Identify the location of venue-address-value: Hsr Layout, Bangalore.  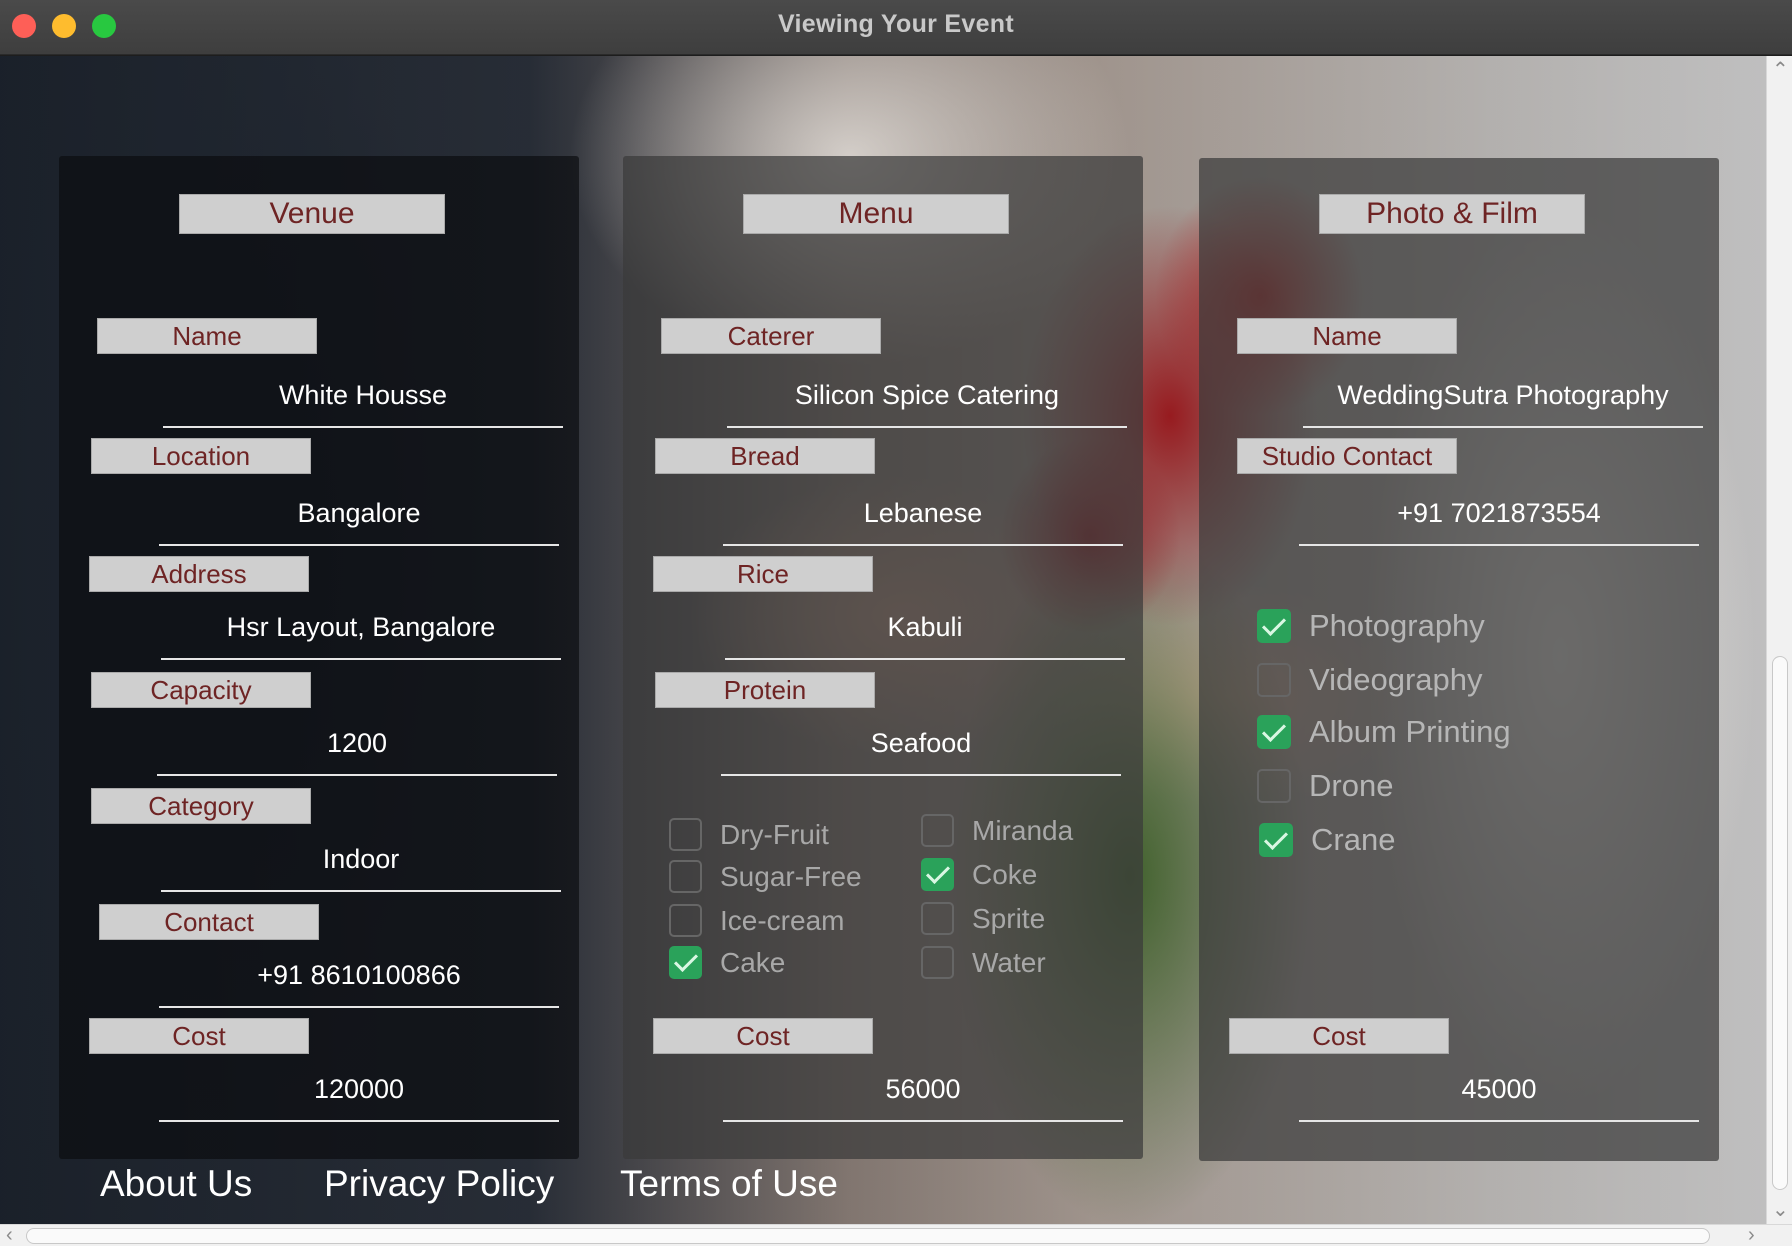
(361, 627).